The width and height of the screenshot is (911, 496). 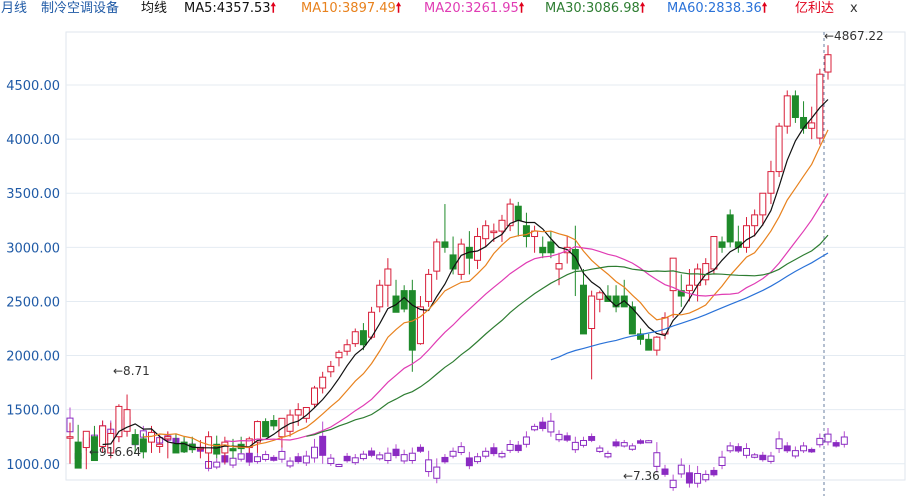 I want to click on y-tick-label: 4500.00, so click(x=33, y=86).